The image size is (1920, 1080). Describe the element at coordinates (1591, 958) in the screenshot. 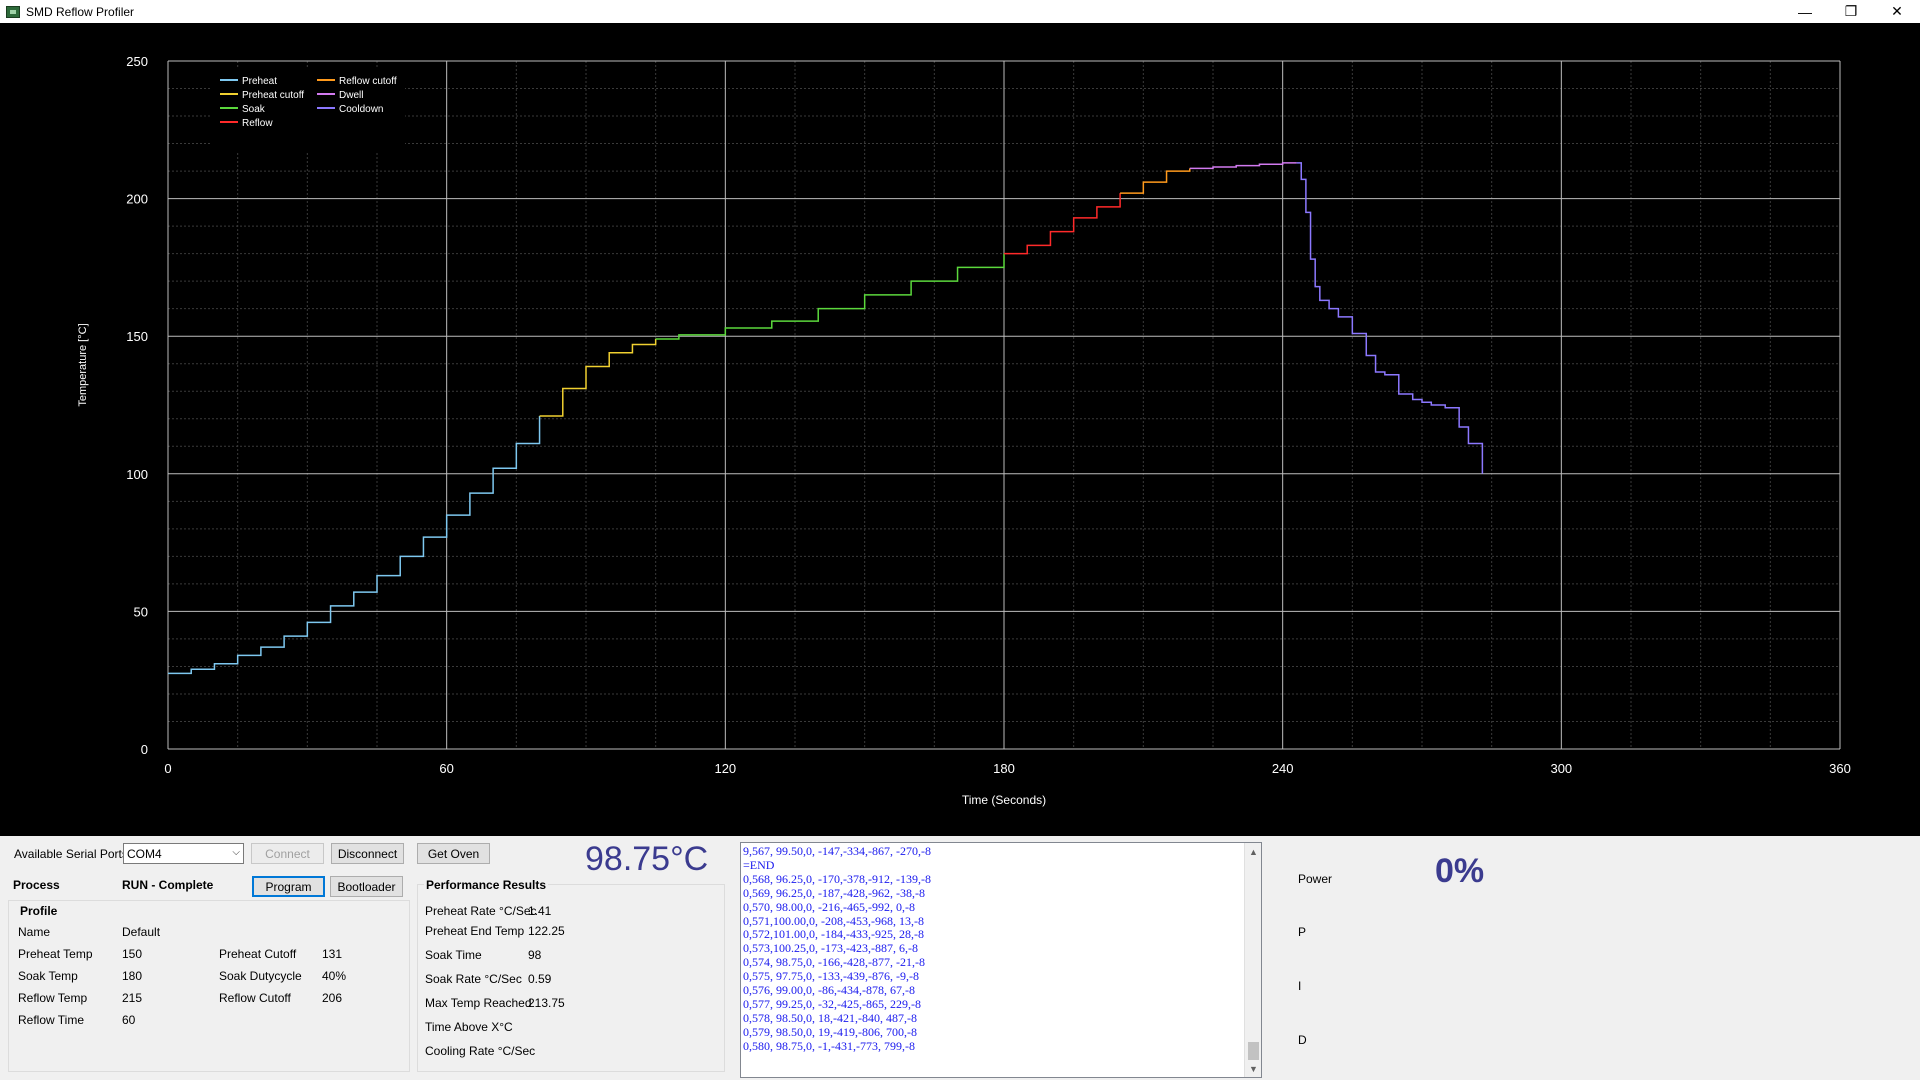

I see `pid-panel: Power 0% P I D` at that location.